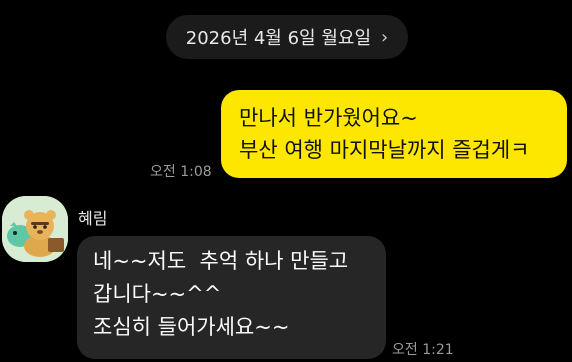 This screenshot has width=572, height=362. Describe the element at coordinates (385, 37) in the screenshot. I see `chevron-right-icon: ›` at that location.